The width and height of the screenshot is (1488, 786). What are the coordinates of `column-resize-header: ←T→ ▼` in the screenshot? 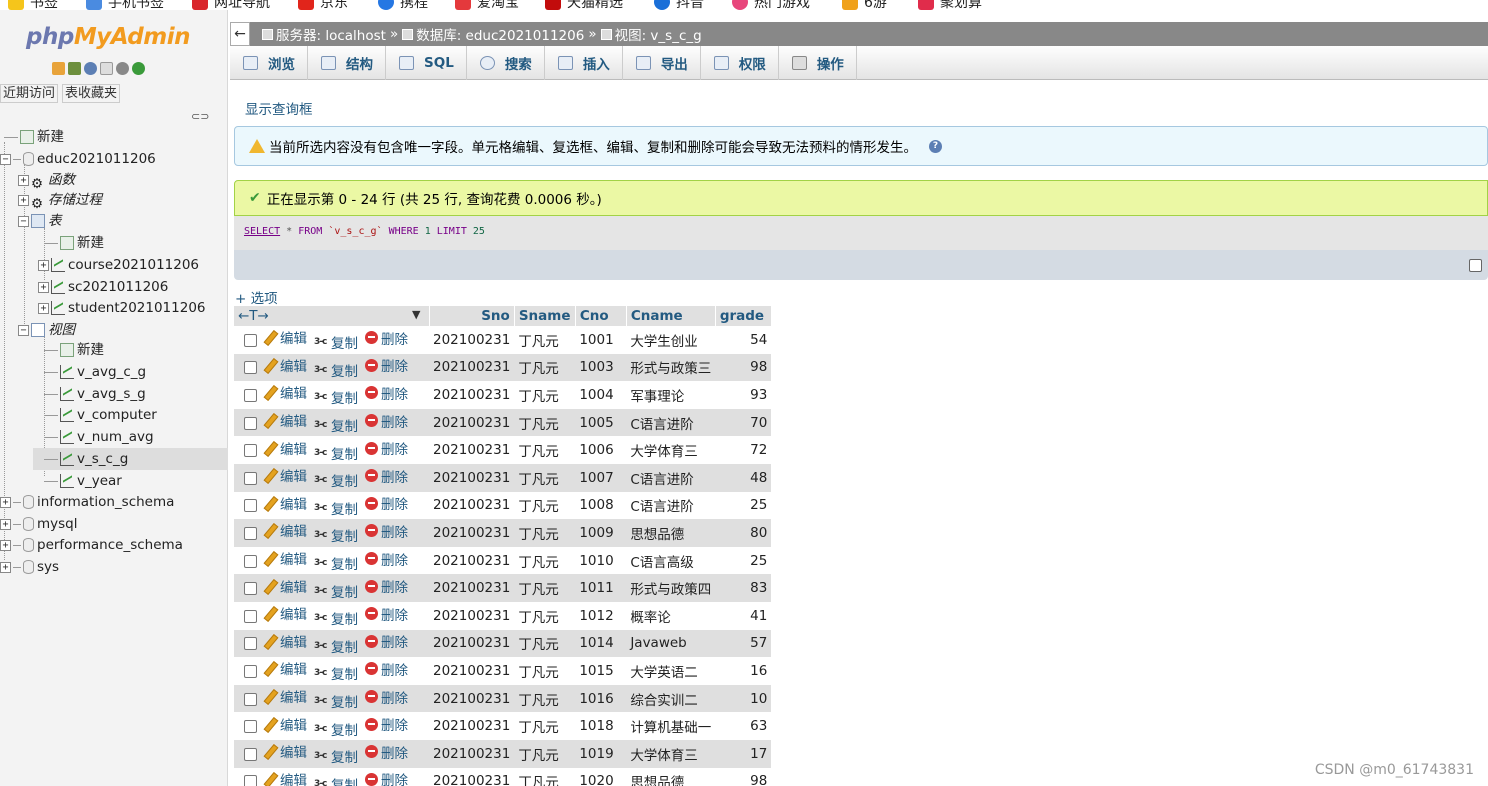 It's located at (332, 316).